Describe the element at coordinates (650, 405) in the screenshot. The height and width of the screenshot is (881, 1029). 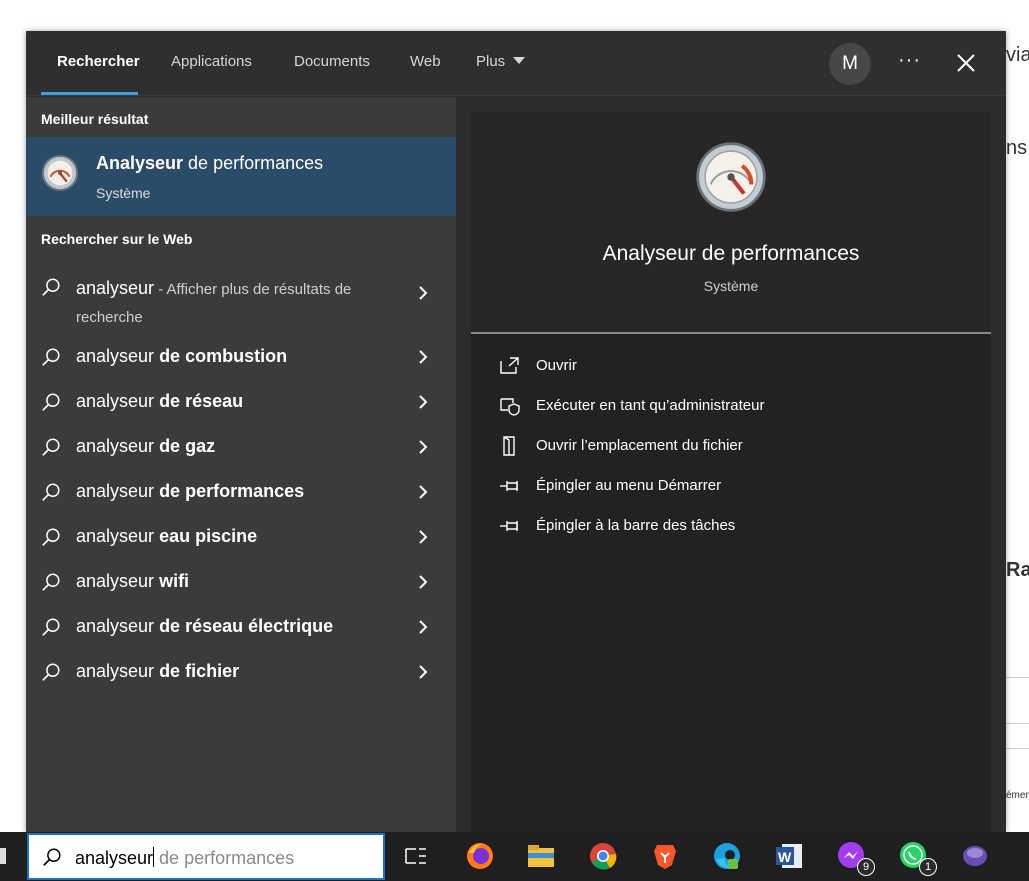
I see `action-label: Exécuter en tant qu’administrateur` at that location.